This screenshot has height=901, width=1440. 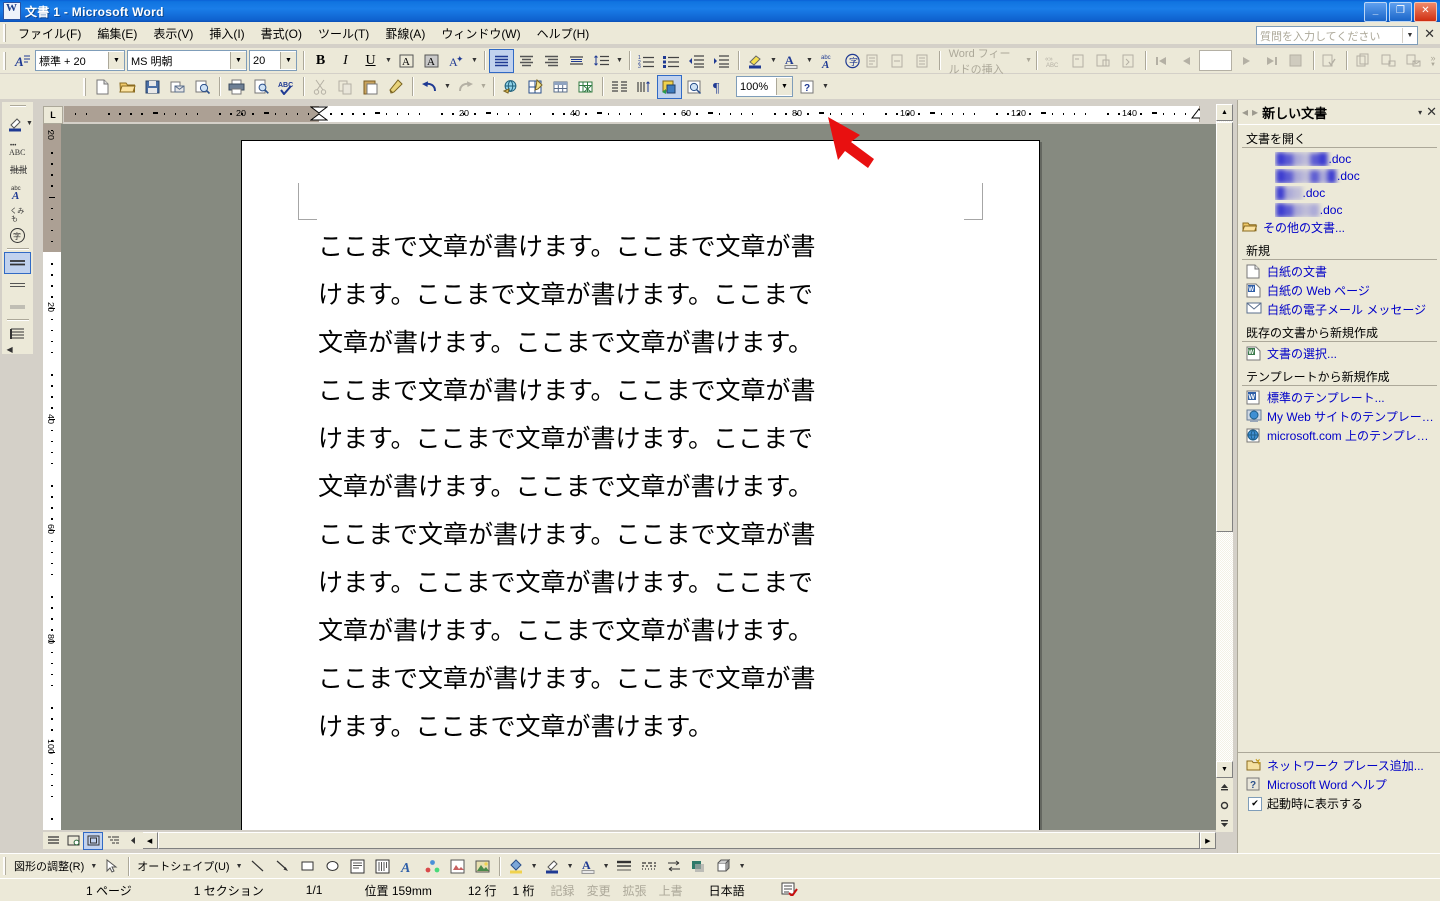 I want to click on line-color-dropdown-icon: ▼, so click(x=570, y=866).